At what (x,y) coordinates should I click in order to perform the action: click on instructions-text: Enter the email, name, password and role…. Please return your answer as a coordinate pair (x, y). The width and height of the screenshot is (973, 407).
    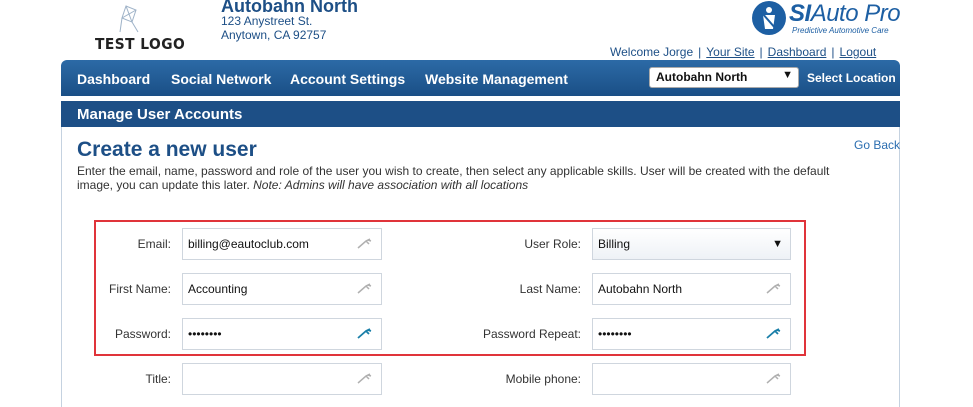
    Looking at the image, I should click on (462, 178).